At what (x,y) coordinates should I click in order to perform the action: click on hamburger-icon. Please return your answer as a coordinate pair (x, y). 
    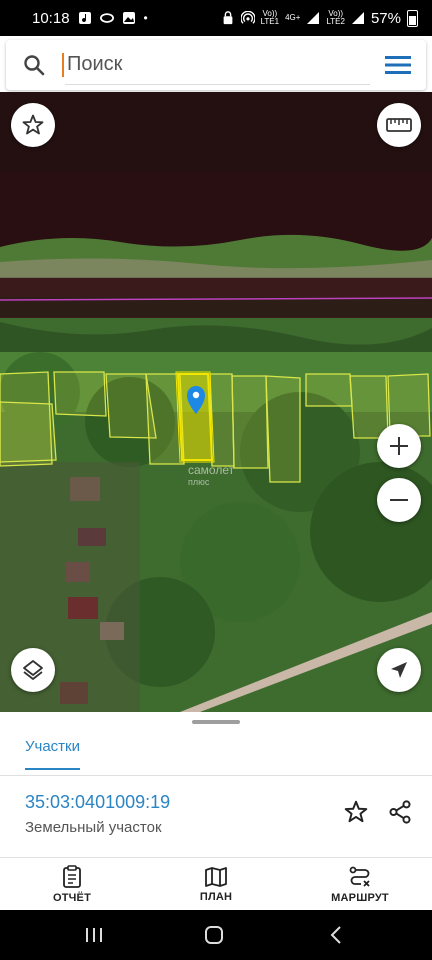
    Looking at the image, I should click on (398, 65).